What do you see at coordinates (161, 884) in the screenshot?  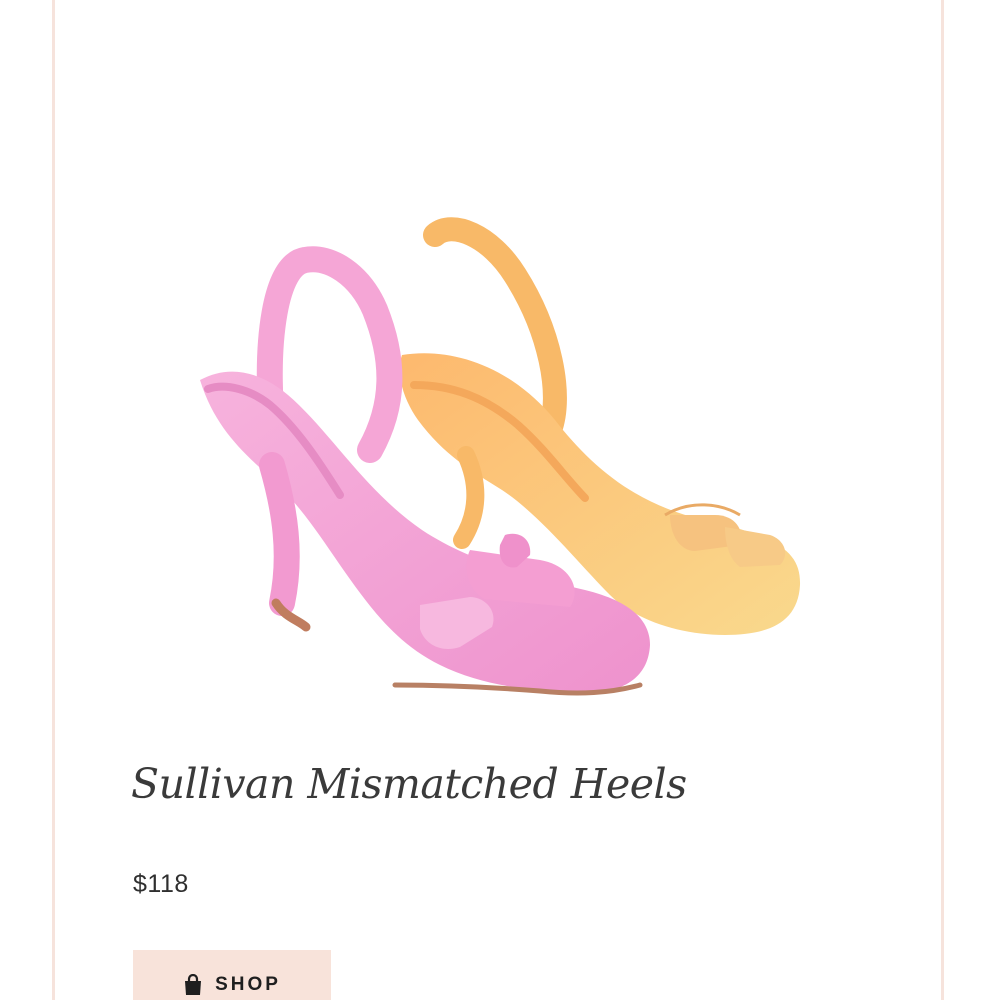 I see `product-price: $118` at bounding box center [161, 884].